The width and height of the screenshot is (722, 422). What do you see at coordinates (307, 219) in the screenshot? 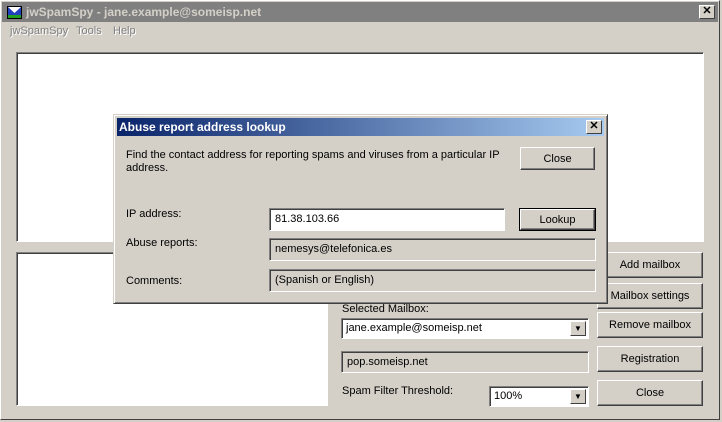
I see `ip-address-value: 81.38.103.66` at bounding box center [307, 219].